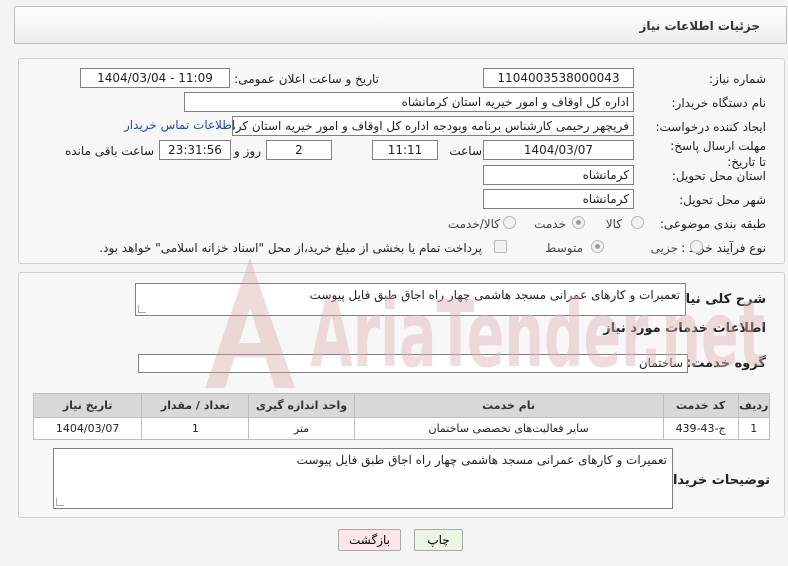 Image resolution: width=788 pixels, height=566 pixels. I want to click on col-service-name: نام خدمت, so click(508, 405).